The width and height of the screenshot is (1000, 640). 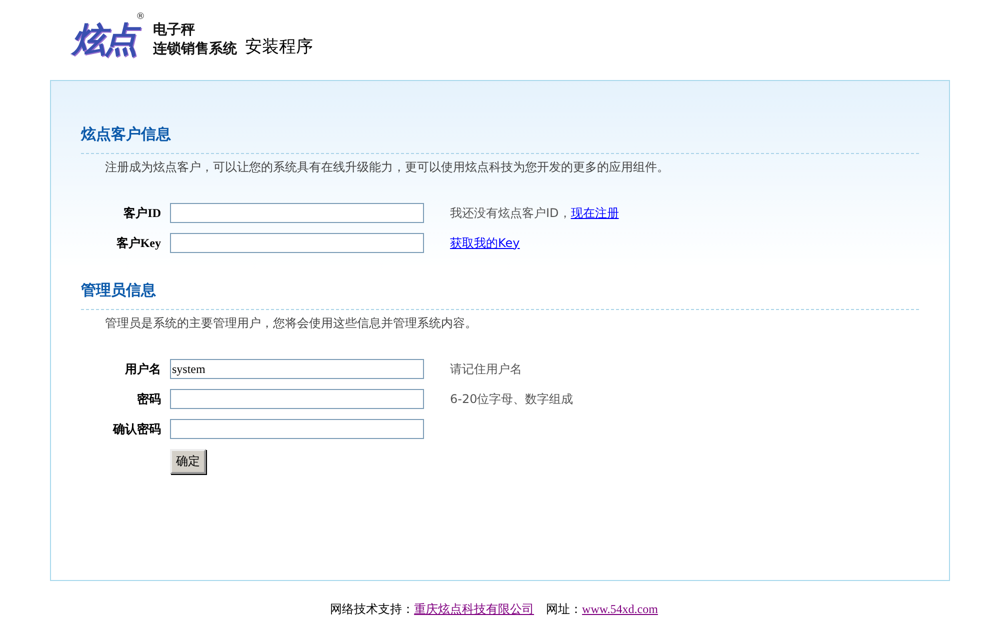 What do you see at coordinates (486, 369) in the screenshot?
I see `hint-text: 请记住用户名` at bounding box center [486, 369].